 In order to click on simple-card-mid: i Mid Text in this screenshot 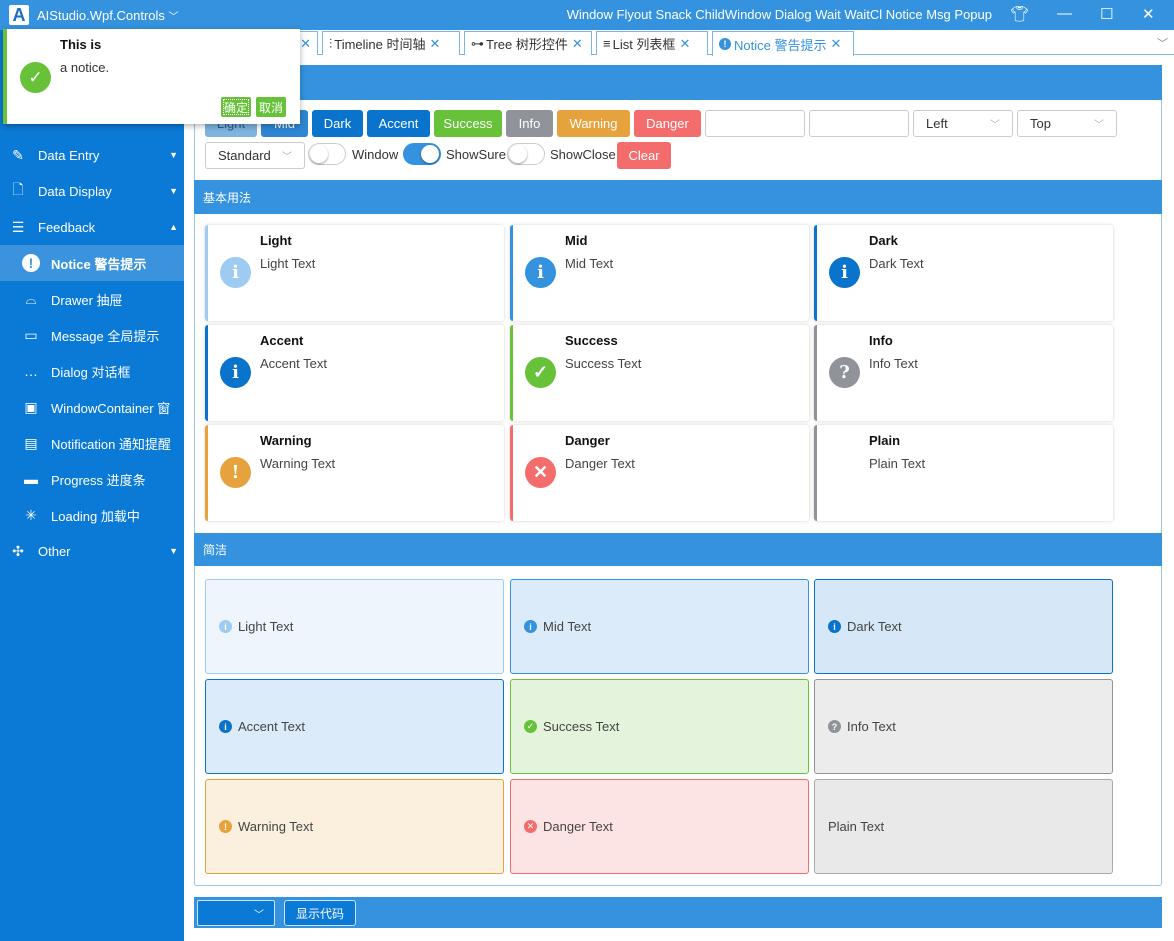, I will do `click(659, 626)`.